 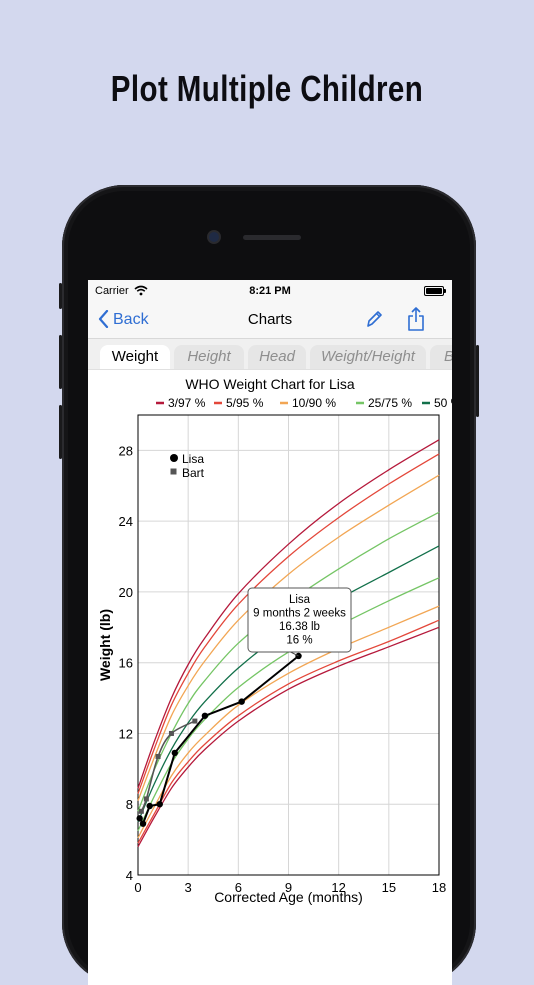 What do you see at coordinates (60, 362) in the screenshot?
I see `volume-up-button` at bounding box center [60, 362].